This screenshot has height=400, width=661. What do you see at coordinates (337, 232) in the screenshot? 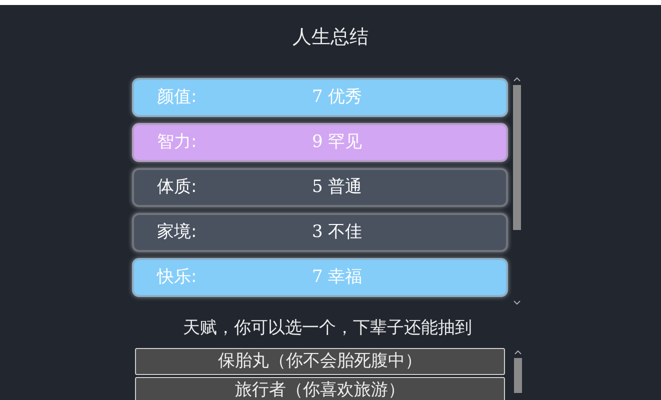
I see `stat-value: 3 不佳` at bounding box center [337, 232].